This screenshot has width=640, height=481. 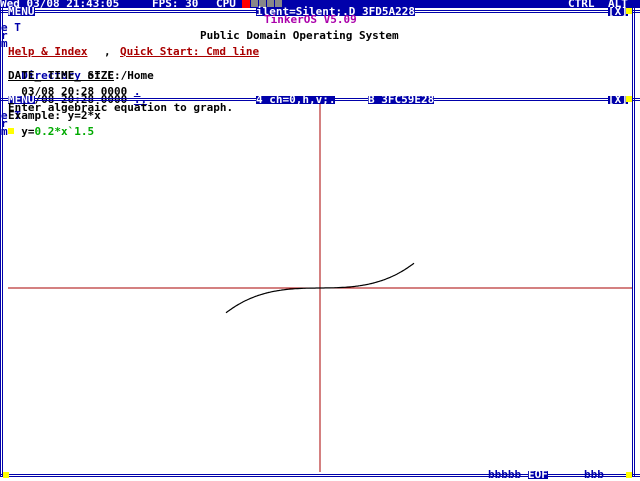 What do you see at coordinates (54, 115) in the screenshot?
I see `graph-prompt-line-2: Example: y=2*x` at bounding box center [54, 115].